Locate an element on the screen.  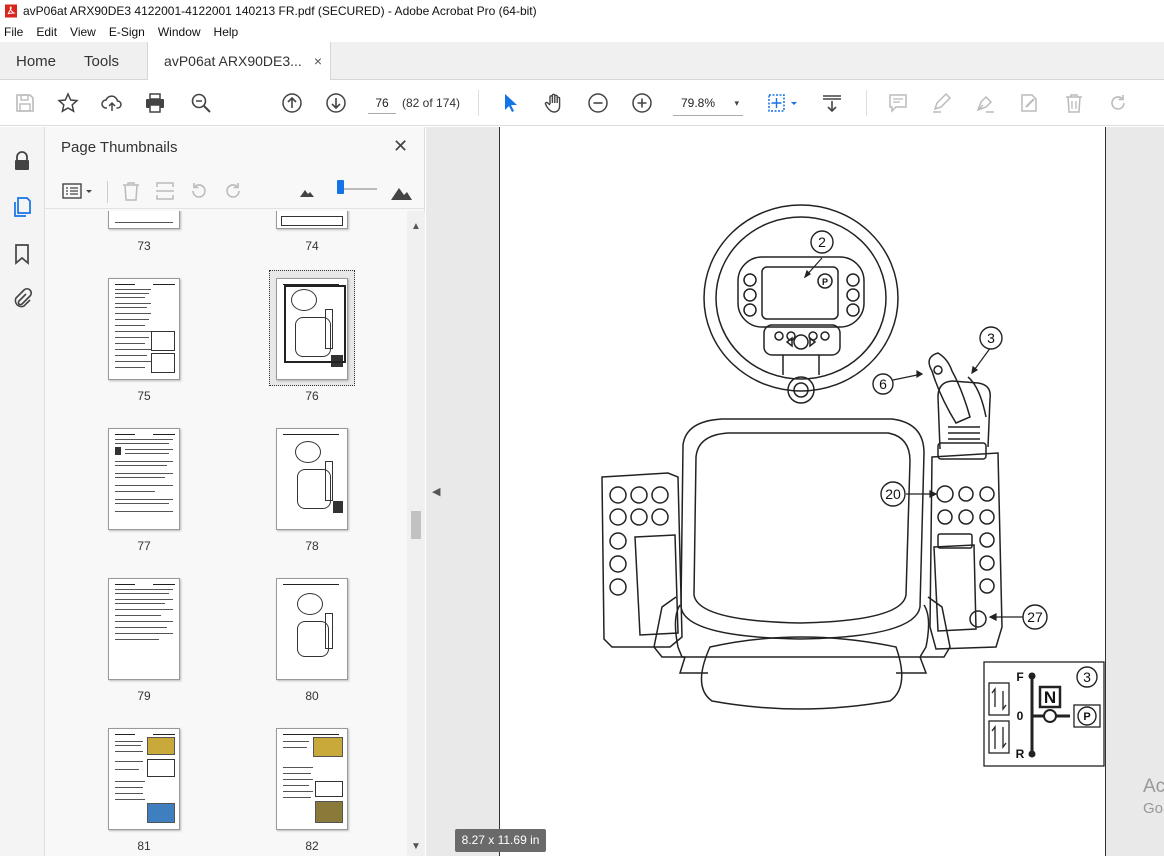
tab-home: Home is located at coordinates (36, 61).